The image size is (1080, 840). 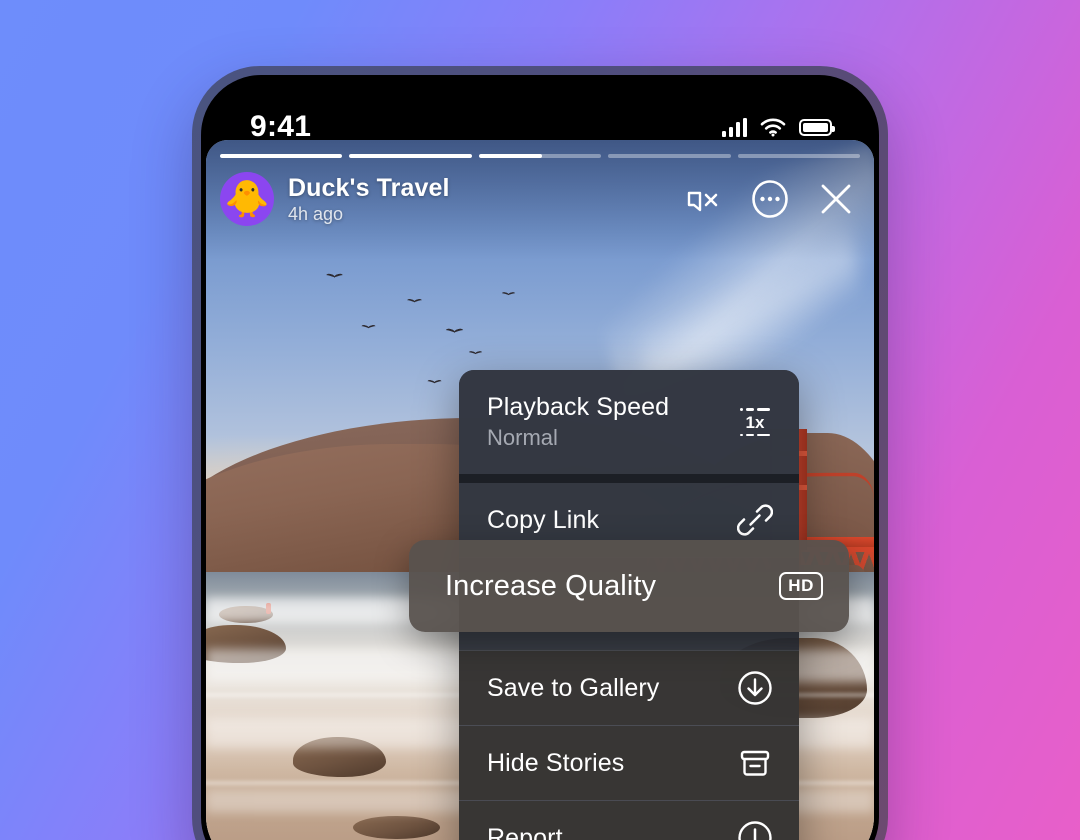 What do you see at coordinates (629, 820) in the screenshot?
I see `menu-item-report: Report` at bounding box center [629, 820].